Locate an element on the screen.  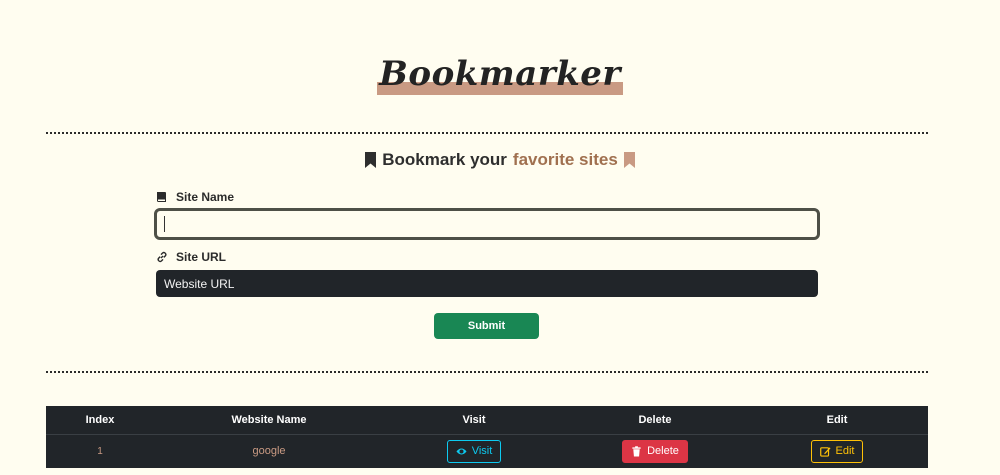
header-delete: Delete is located at coordinates (655, 420).